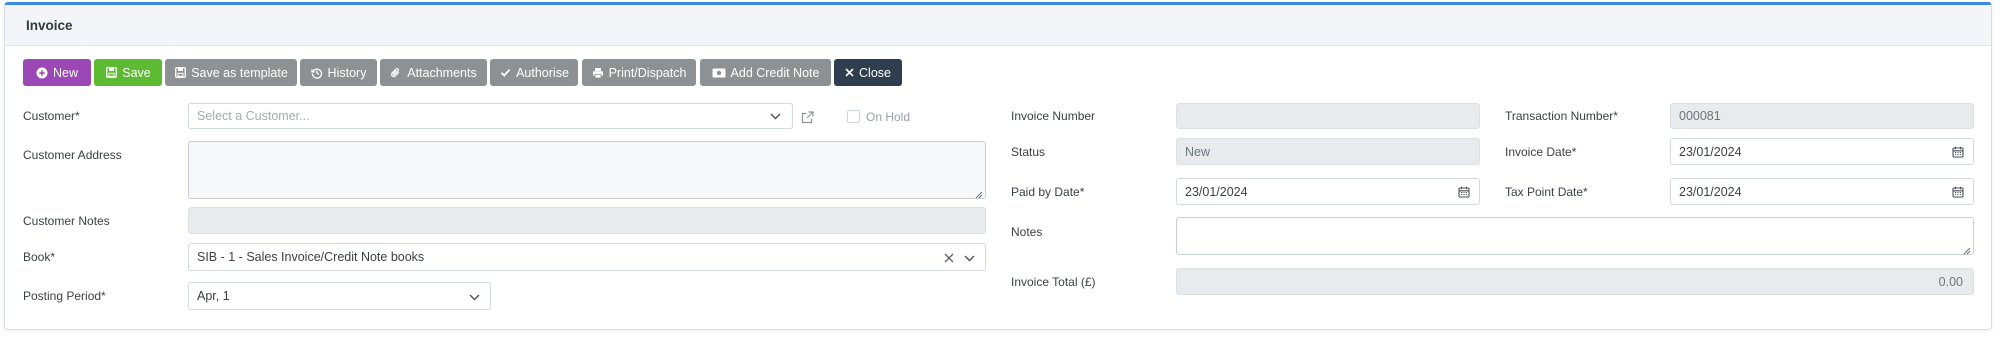 This screenshot has height=338, width=2000. What do you see at coordinates (1822, 151) in the screenshot?
I see `invoice-date-field: 23/01/2024` at bounding box center [1822, 151].